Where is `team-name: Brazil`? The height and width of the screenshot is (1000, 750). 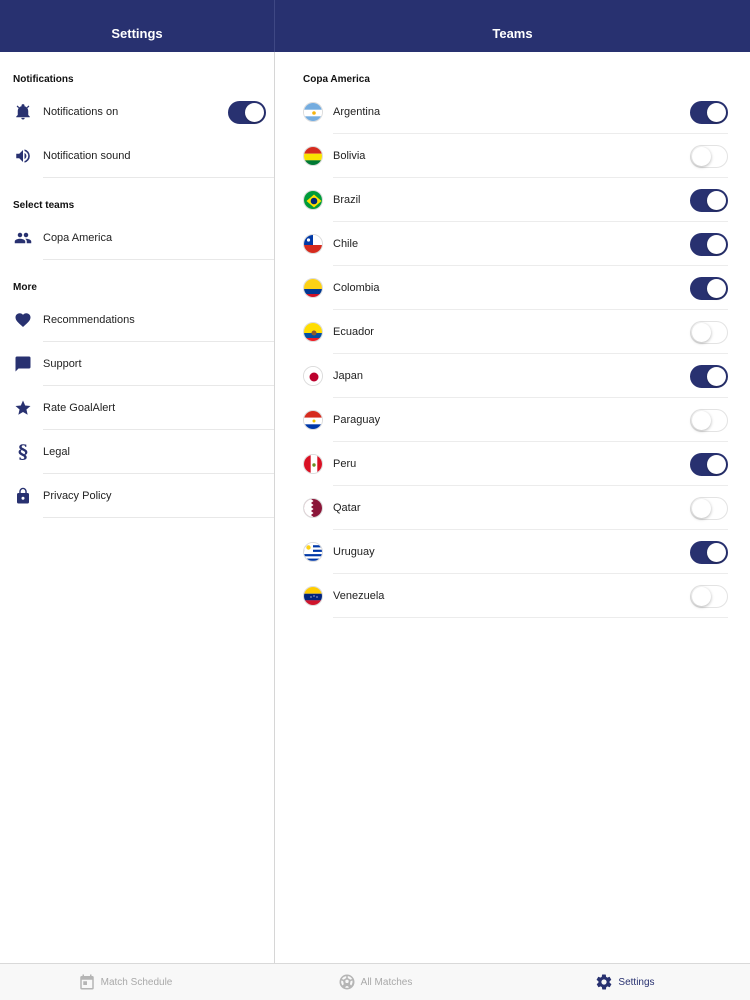
team-name: Brazil is located at coordinates (347, 200).